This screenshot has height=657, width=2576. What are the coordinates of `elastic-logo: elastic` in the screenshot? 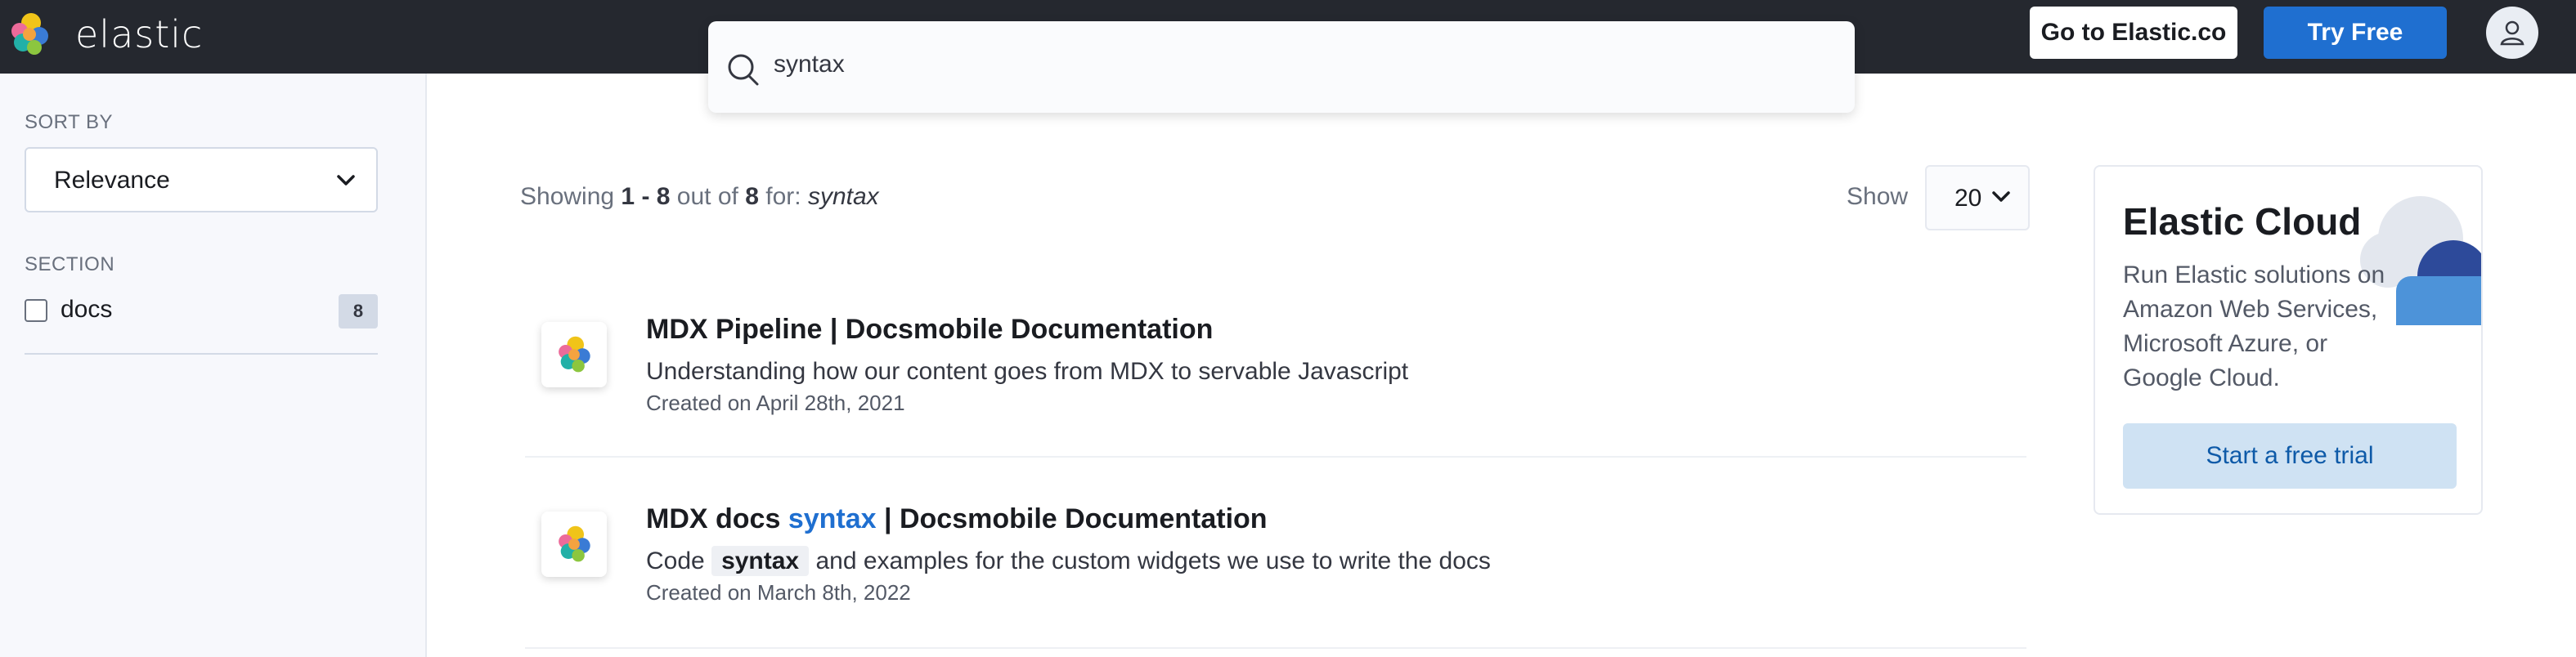 It's located at (105, 34).